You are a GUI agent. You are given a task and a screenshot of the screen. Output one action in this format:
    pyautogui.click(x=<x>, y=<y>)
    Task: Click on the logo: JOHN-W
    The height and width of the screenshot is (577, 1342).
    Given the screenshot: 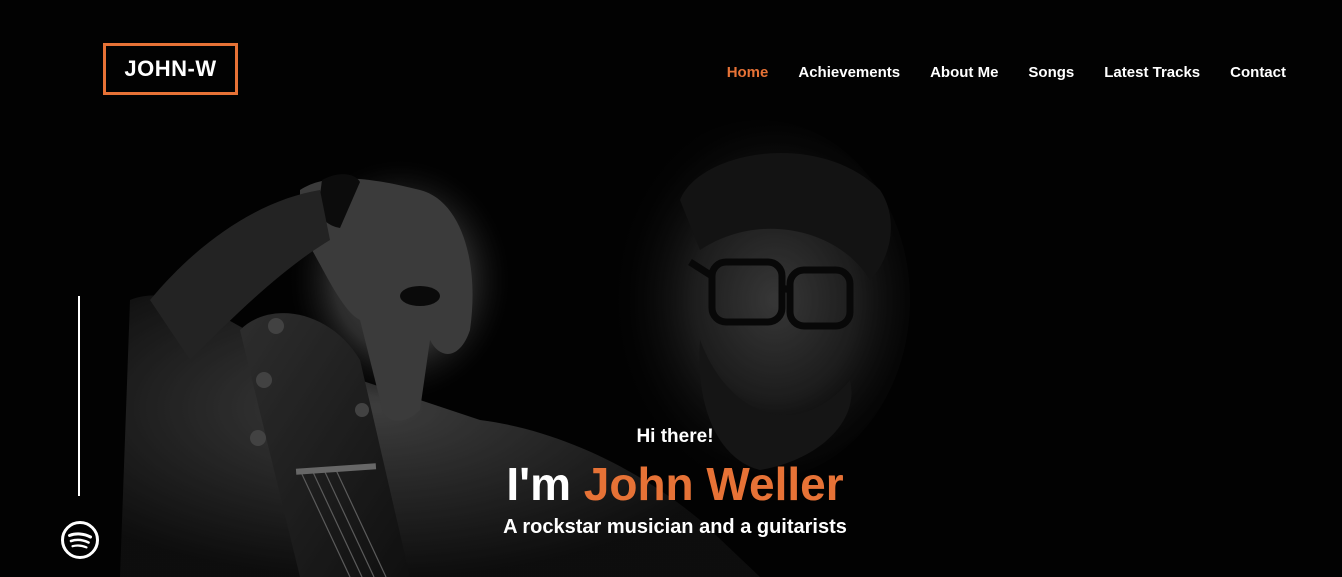 What is the action you would take?
    pyautogui.click(x=170, y=69)
    